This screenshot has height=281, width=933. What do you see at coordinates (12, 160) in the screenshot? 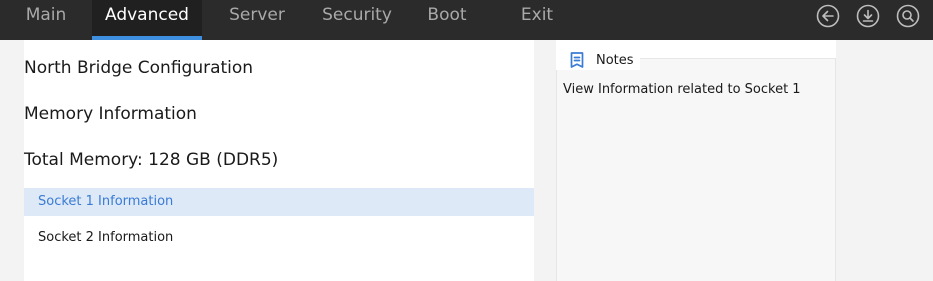
I see `left-margin` at bounding box center [12, 160].